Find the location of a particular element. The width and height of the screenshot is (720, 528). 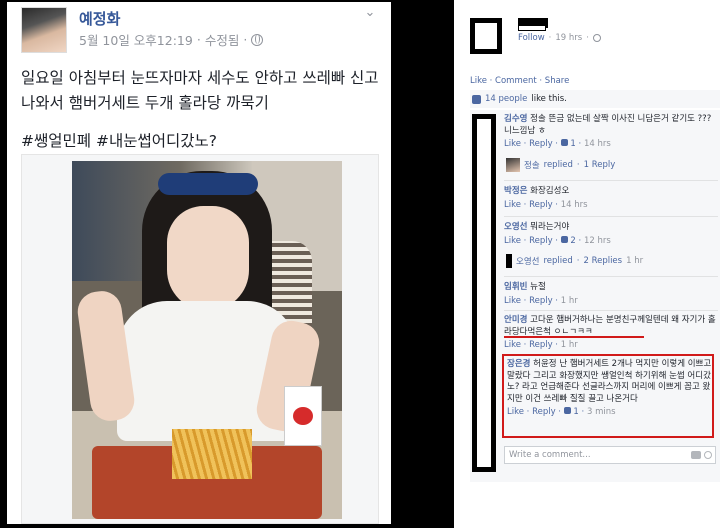

comment-actions: Like · Reply · 14 hrs is located at coordinates (546, 204).